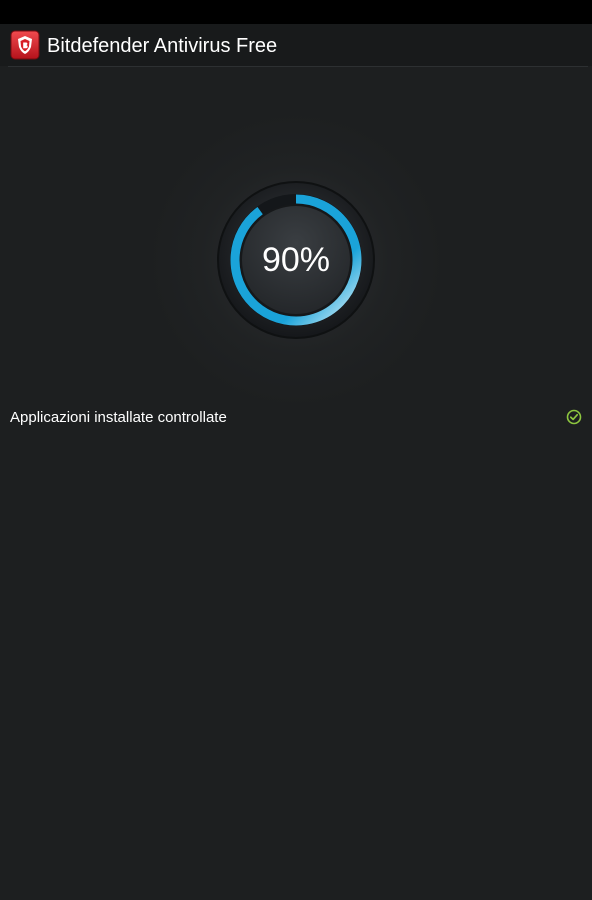 This screenshot has width=592, height=900. What do you see at coordinates (162, 46) in the screenshot?
I see `app-title: Bitdefender Antivirus Free` at bounding box center [162, 46].